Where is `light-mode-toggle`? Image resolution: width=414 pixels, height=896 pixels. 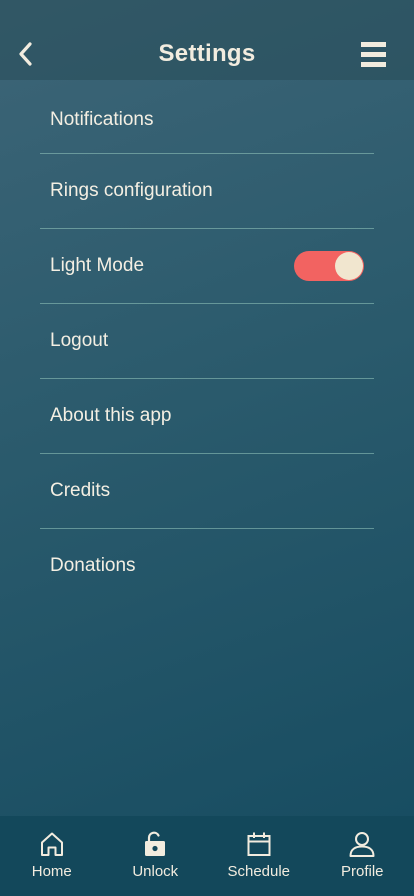
light-mode-toggle is located at coordinates (329, 266).